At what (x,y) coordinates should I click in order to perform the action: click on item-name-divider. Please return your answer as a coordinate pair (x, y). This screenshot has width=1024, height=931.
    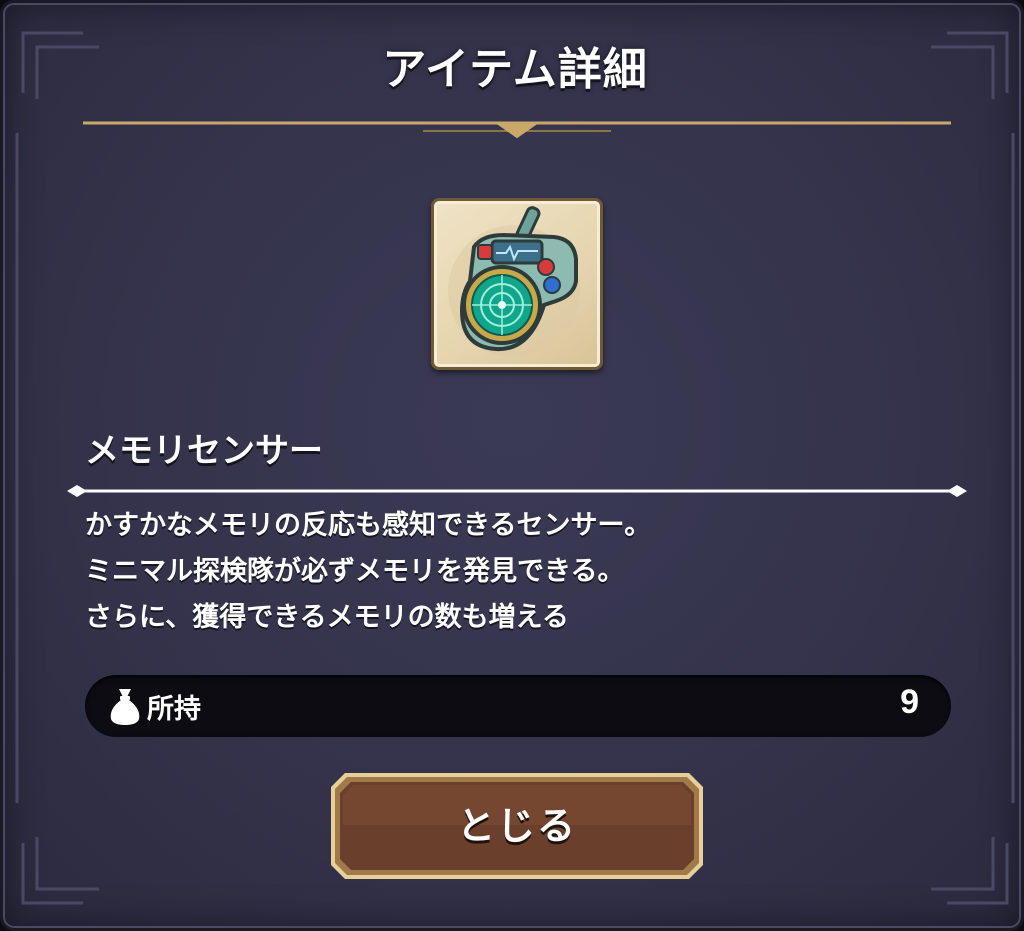
    Looking at the image, I should click on (517, 491).